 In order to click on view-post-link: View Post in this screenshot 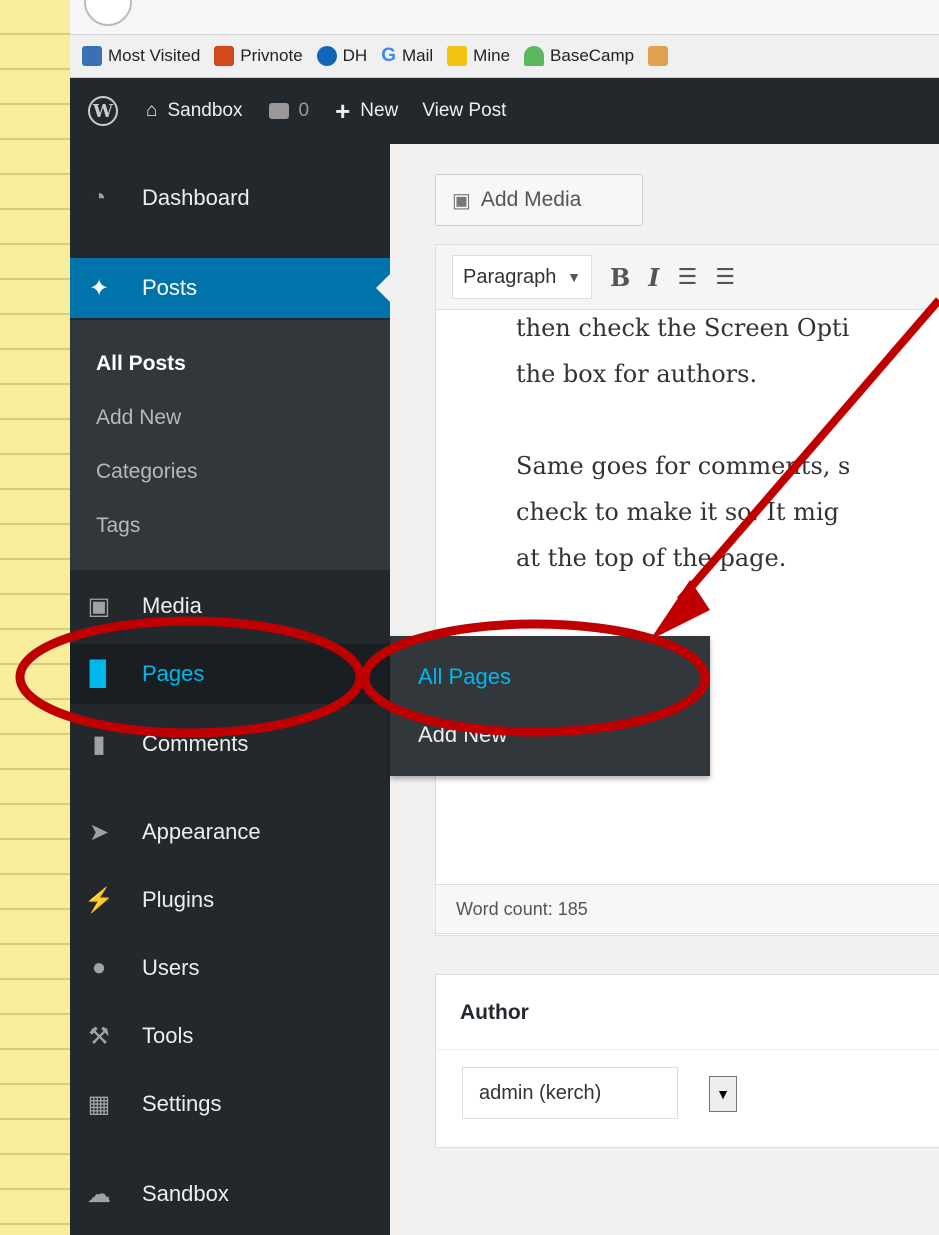, I will do `click(464, 111)`.